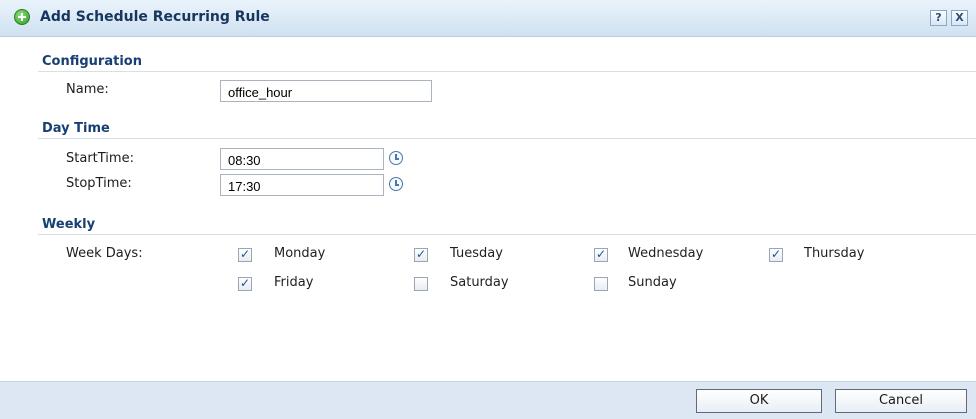  I want to click on stoptime-label: StopTime:, so click(99, 183).